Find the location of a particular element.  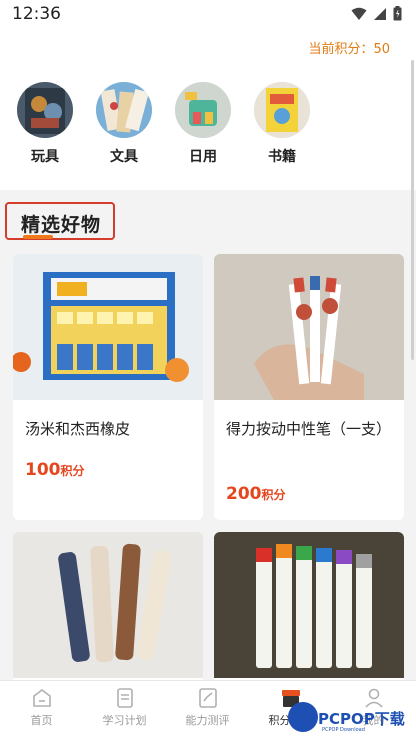

watermark: PCPOP下载 PCPOP Download is located at coordinates (352, 719).